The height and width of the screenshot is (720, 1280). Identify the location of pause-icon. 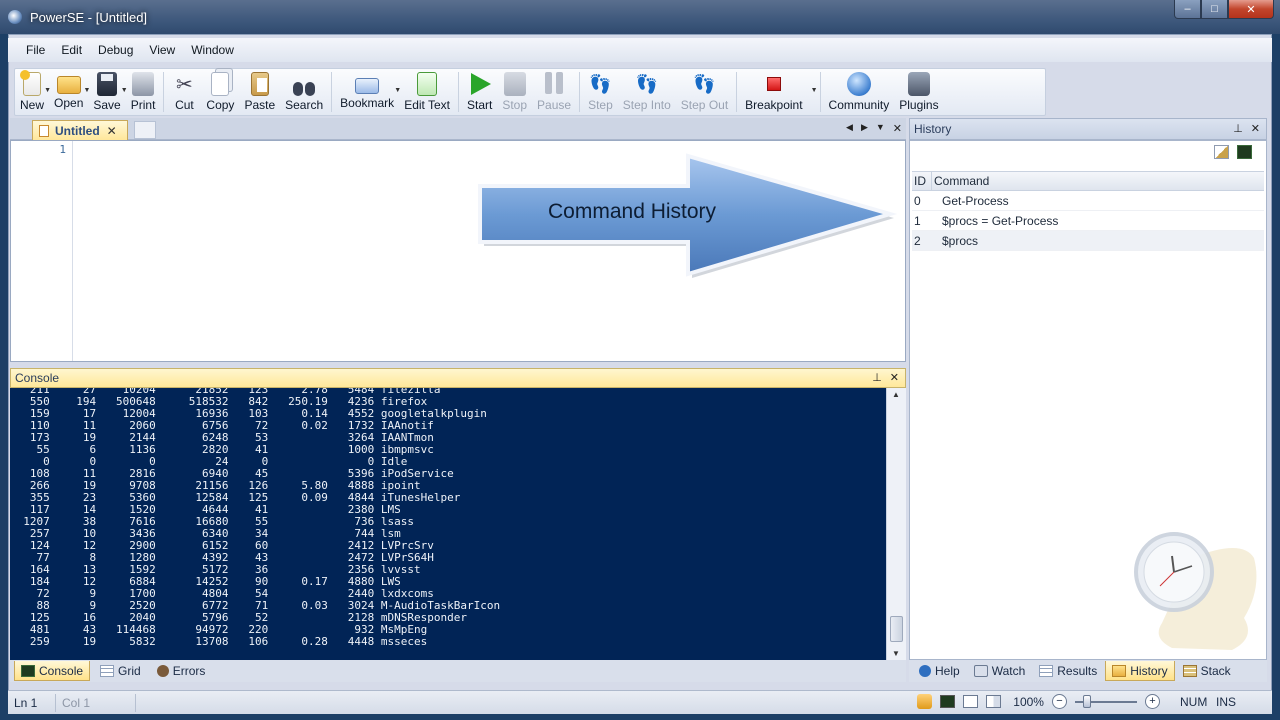
(554, 84).